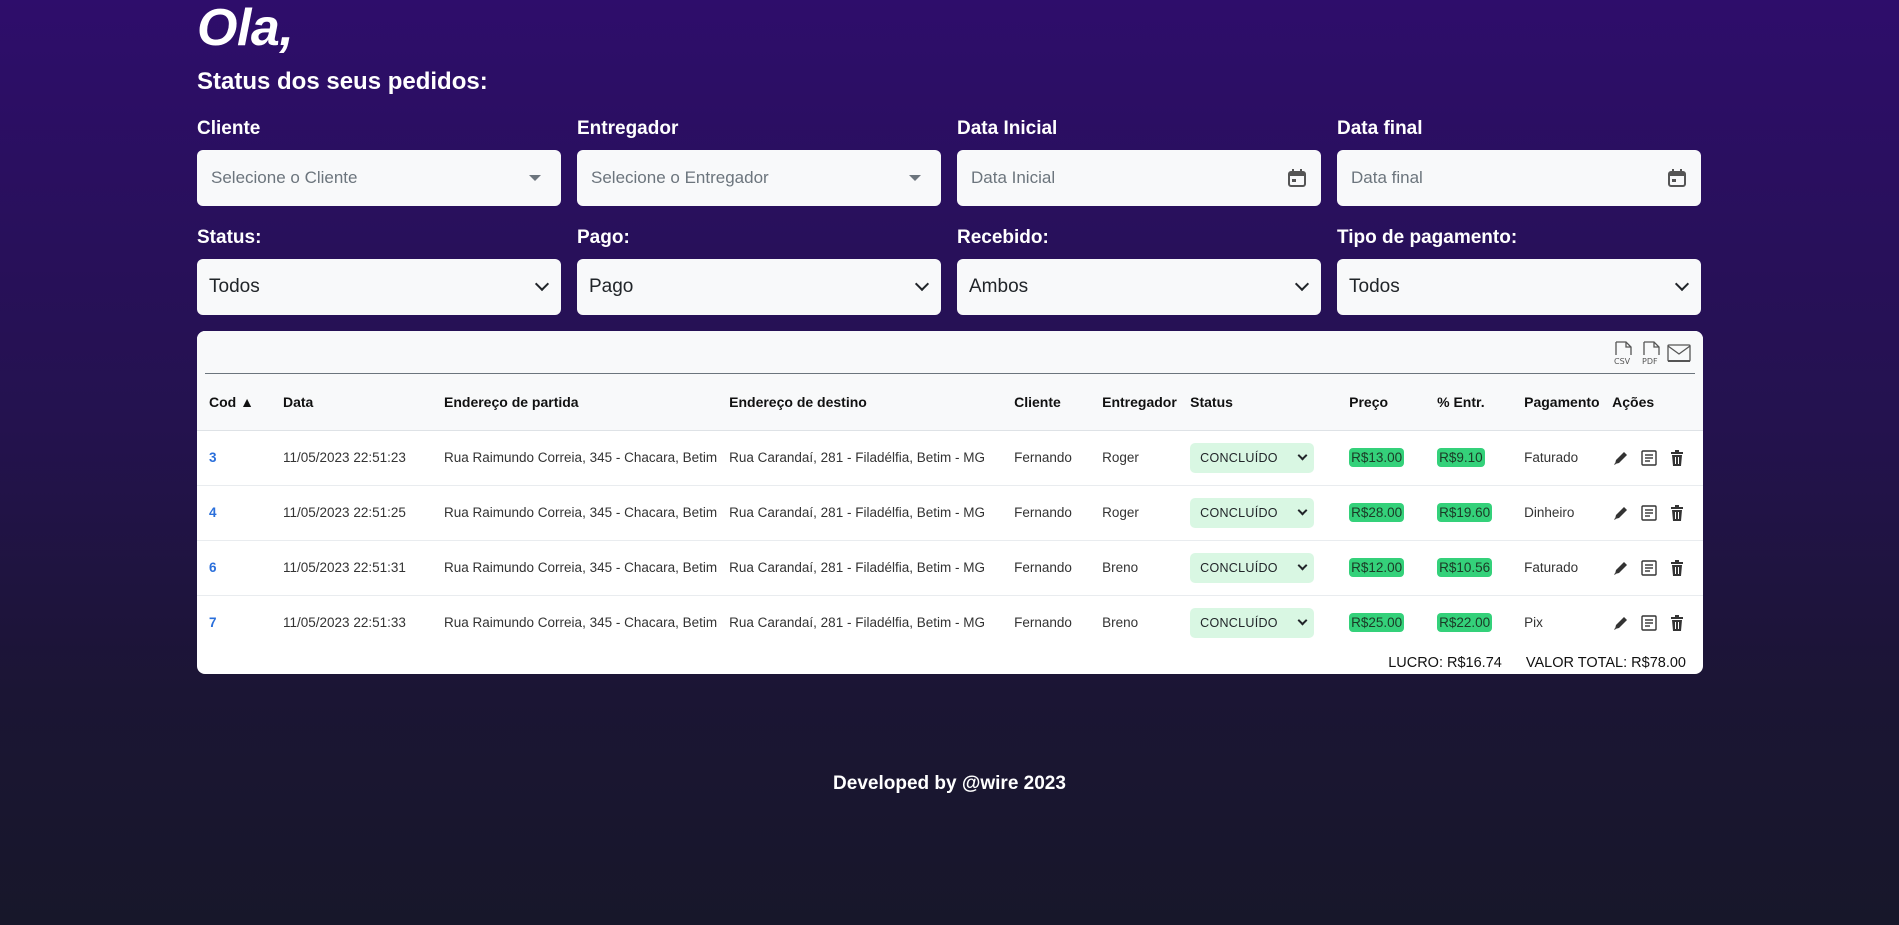 This screenshot has width=1899, height=925. Describe the element at coordinates (379, 178) in the screenshot. I see `cliente-select: Selecione o Cliente` at that location.